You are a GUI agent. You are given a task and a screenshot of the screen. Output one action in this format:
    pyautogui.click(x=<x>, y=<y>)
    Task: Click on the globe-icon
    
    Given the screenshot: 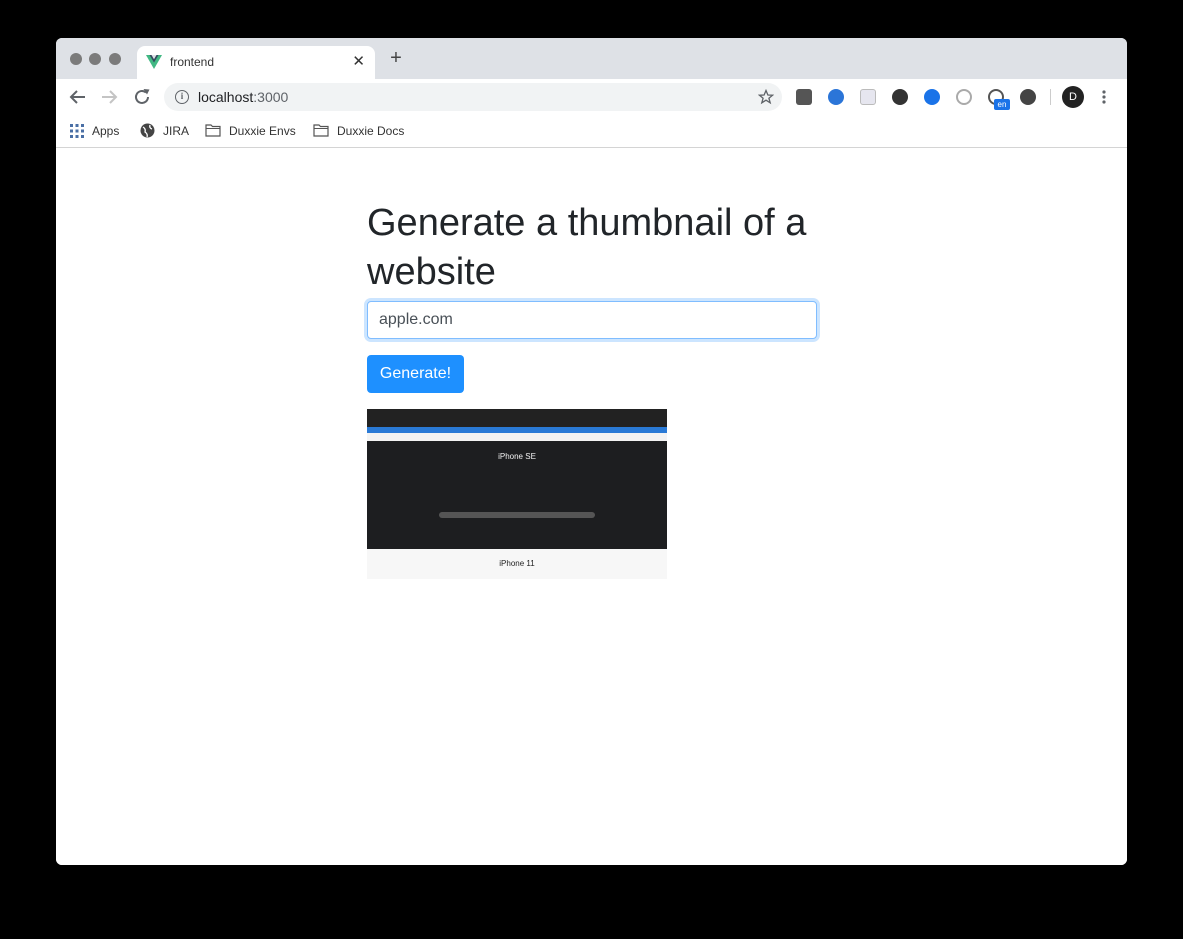 What is the action you would take?
    pyautogui.click(x=147, y=130)
    